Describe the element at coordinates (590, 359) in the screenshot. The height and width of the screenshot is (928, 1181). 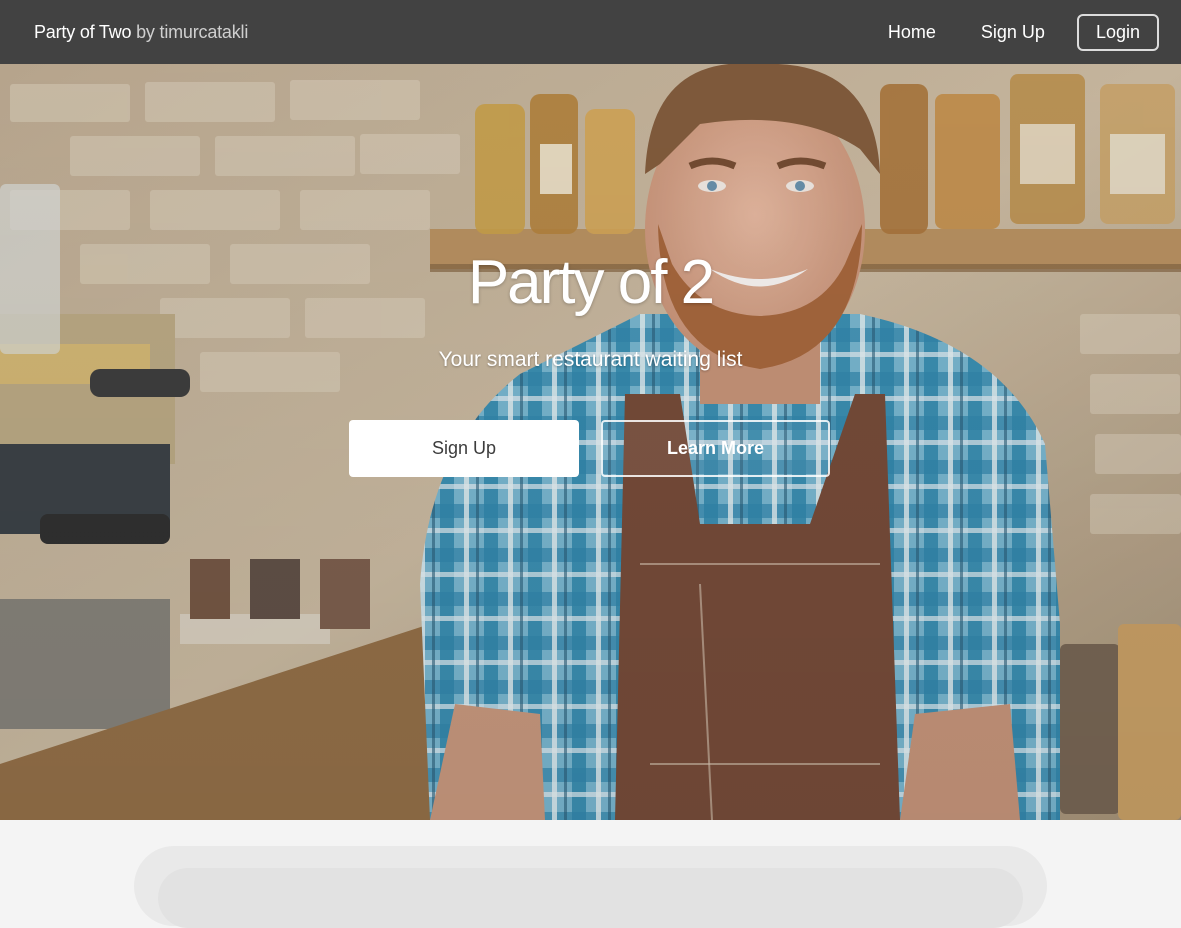
I see `hero-subtitle: Your smart restaurant waiting list` at that location.